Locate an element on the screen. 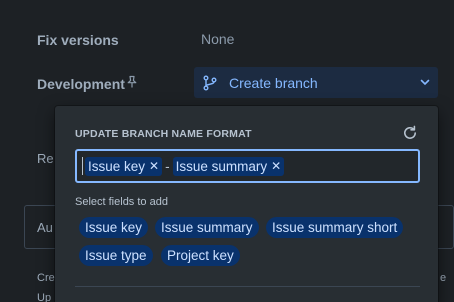 This screenshot has height=302, width=454. field-chip-issue-type: Issue type is located at coordinates (116, 255).